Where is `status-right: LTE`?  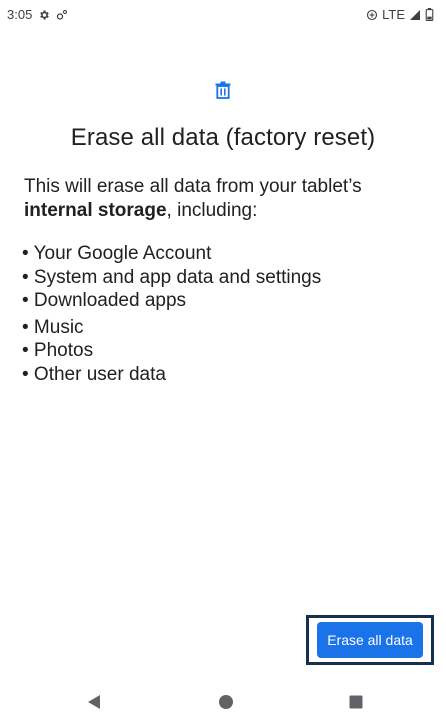 status-right: LTE is located at coordinates (400, 14).